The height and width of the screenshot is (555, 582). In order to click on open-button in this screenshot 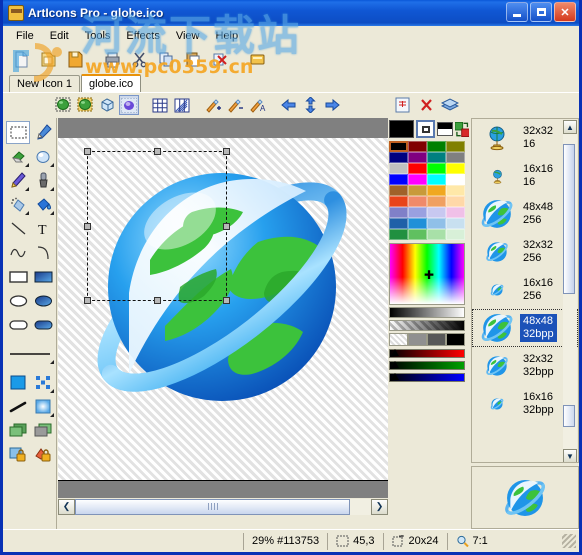, I will do `click(48, 59)`.